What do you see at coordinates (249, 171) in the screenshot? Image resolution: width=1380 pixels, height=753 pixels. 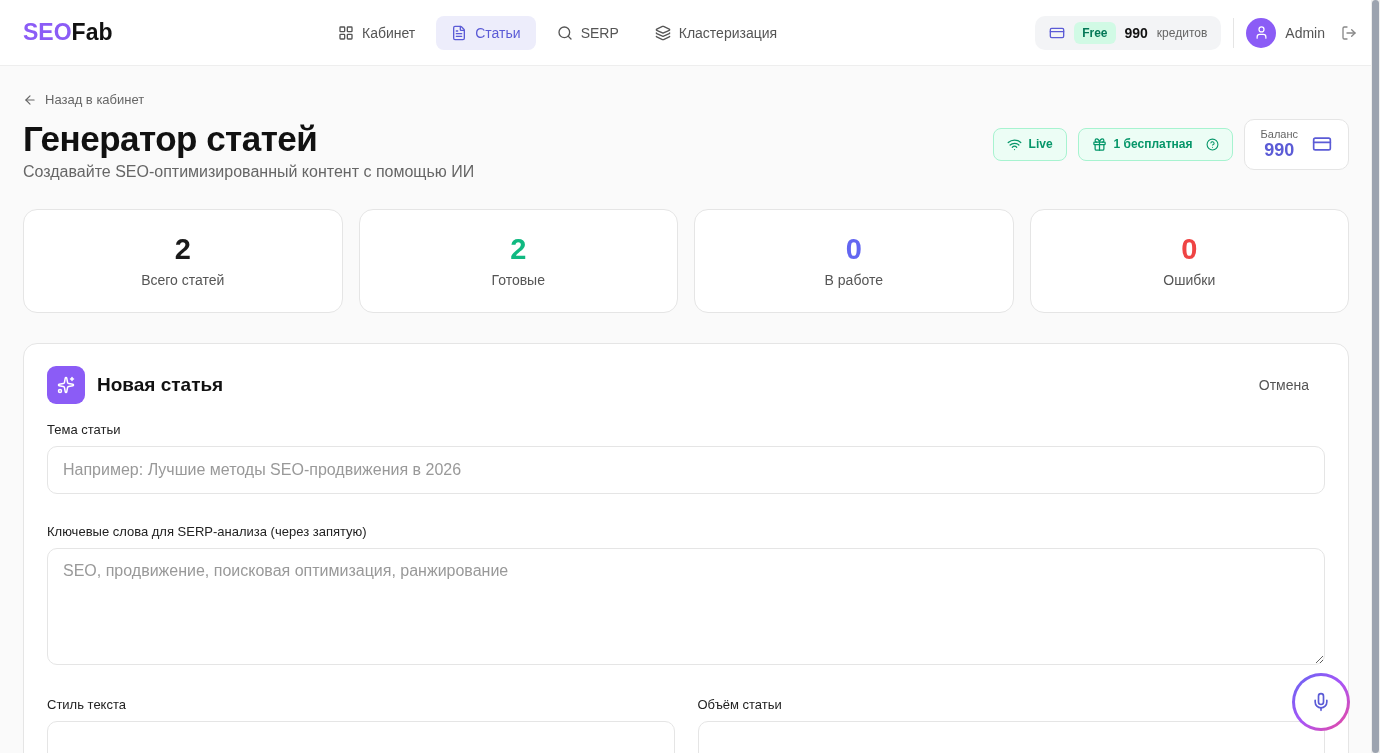 I see `page-subtitle: Создавайте SEO-оптимизированный контент с помощью ИИ` at bounding box center [249, 171].